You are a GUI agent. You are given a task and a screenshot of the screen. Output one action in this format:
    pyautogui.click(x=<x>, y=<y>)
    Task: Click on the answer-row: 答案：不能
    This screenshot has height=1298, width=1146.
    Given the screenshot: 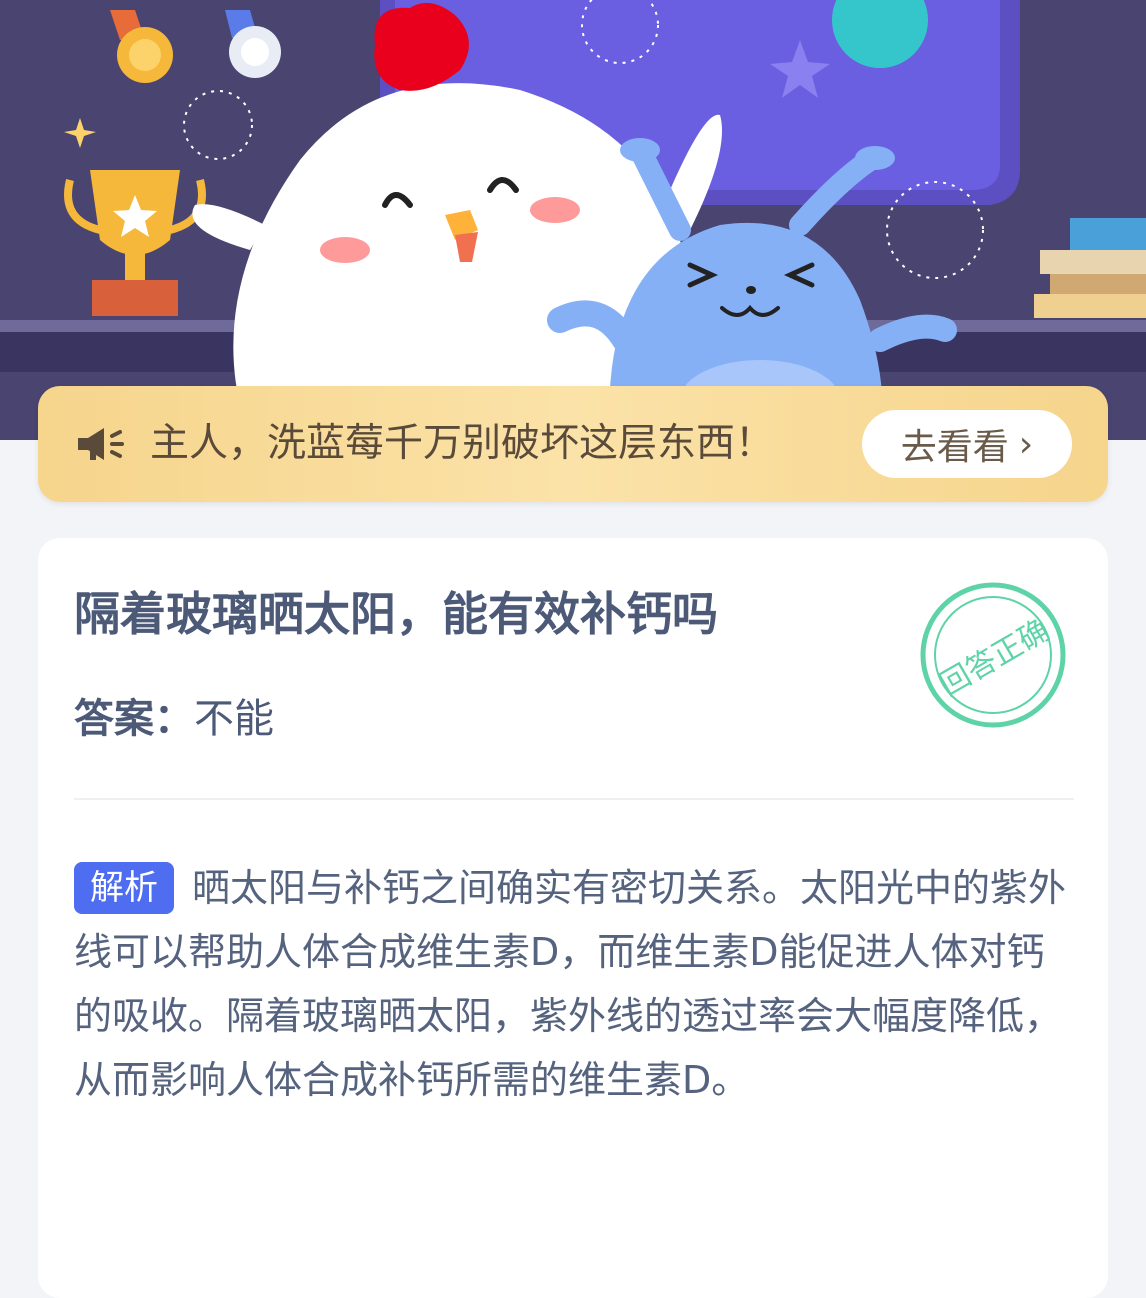 What is the action you would take?
    pyautogui.click(x=174, y=715)
    